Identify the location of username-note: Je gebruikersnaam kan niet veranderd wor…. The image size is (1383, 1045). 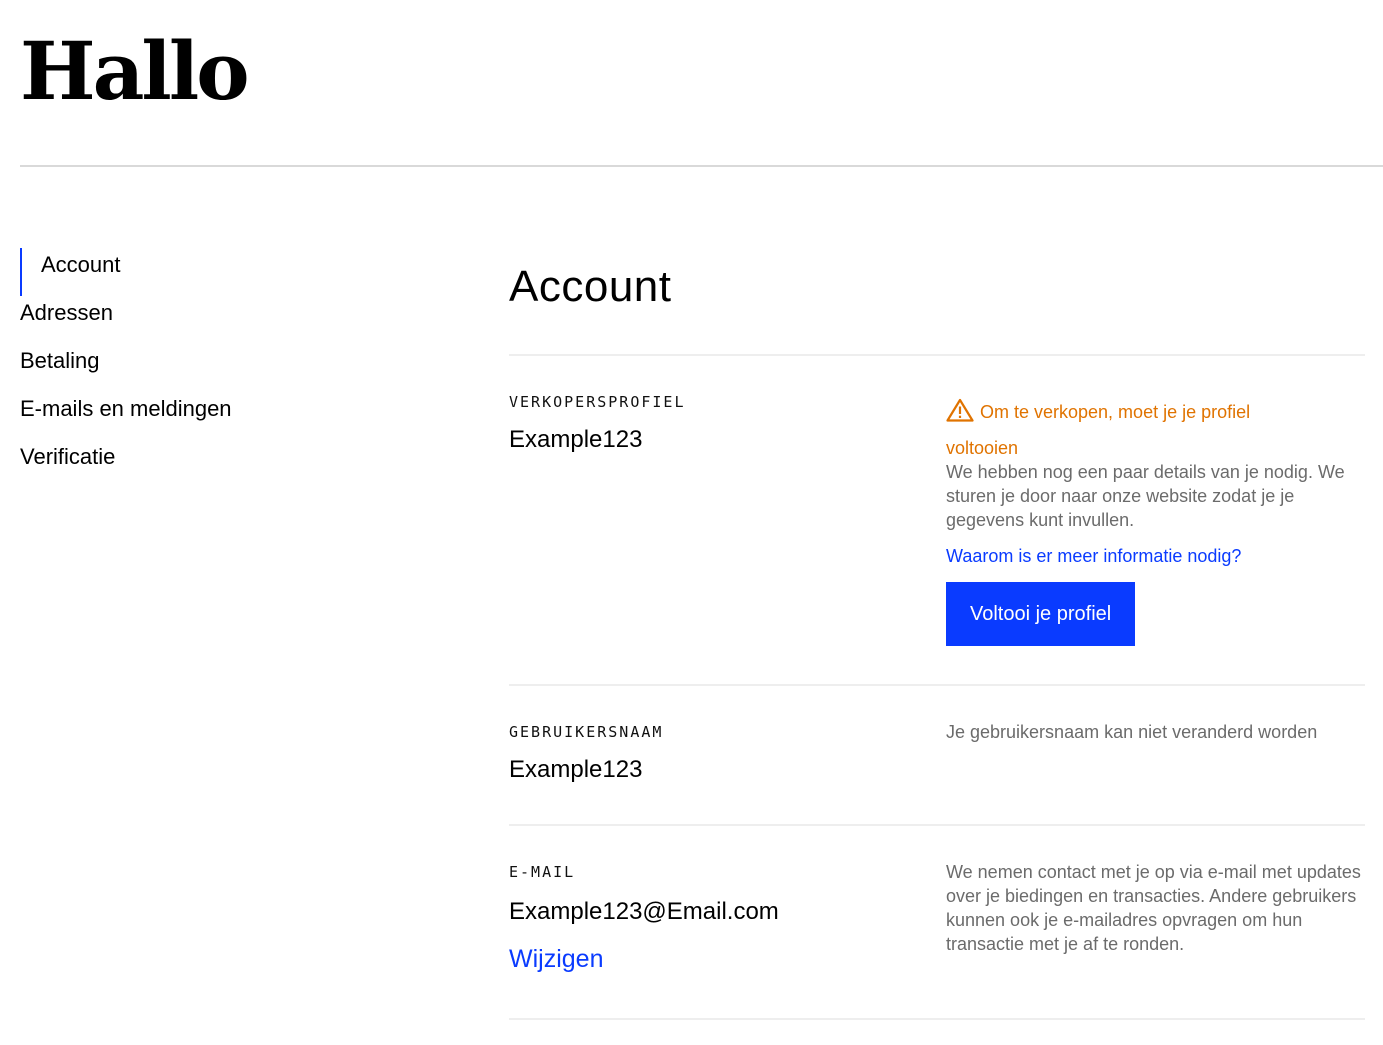
(1132, 732).